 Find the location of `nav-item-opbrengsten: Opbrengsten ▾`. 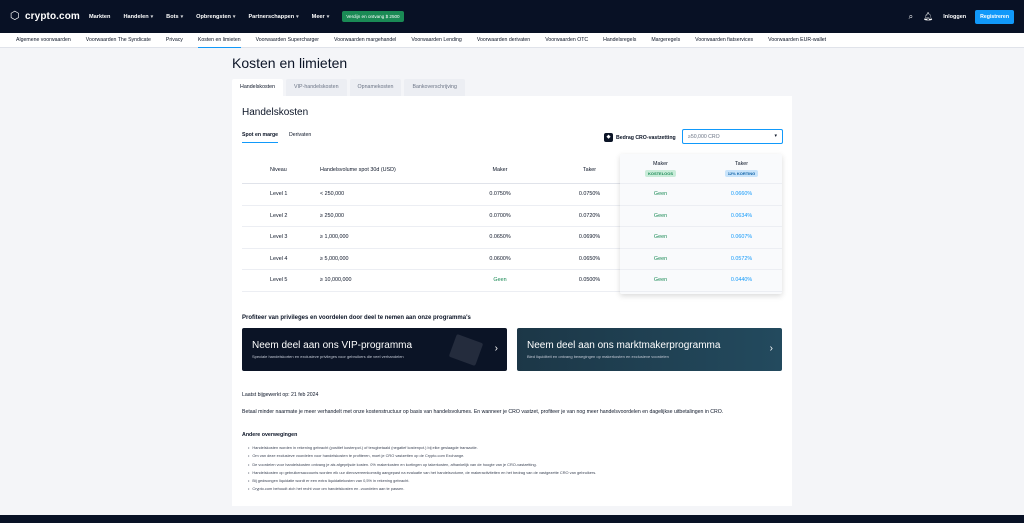

nav-item-opbrengsten: Opbrengsten ▾ is located at coordinates (215, 17).